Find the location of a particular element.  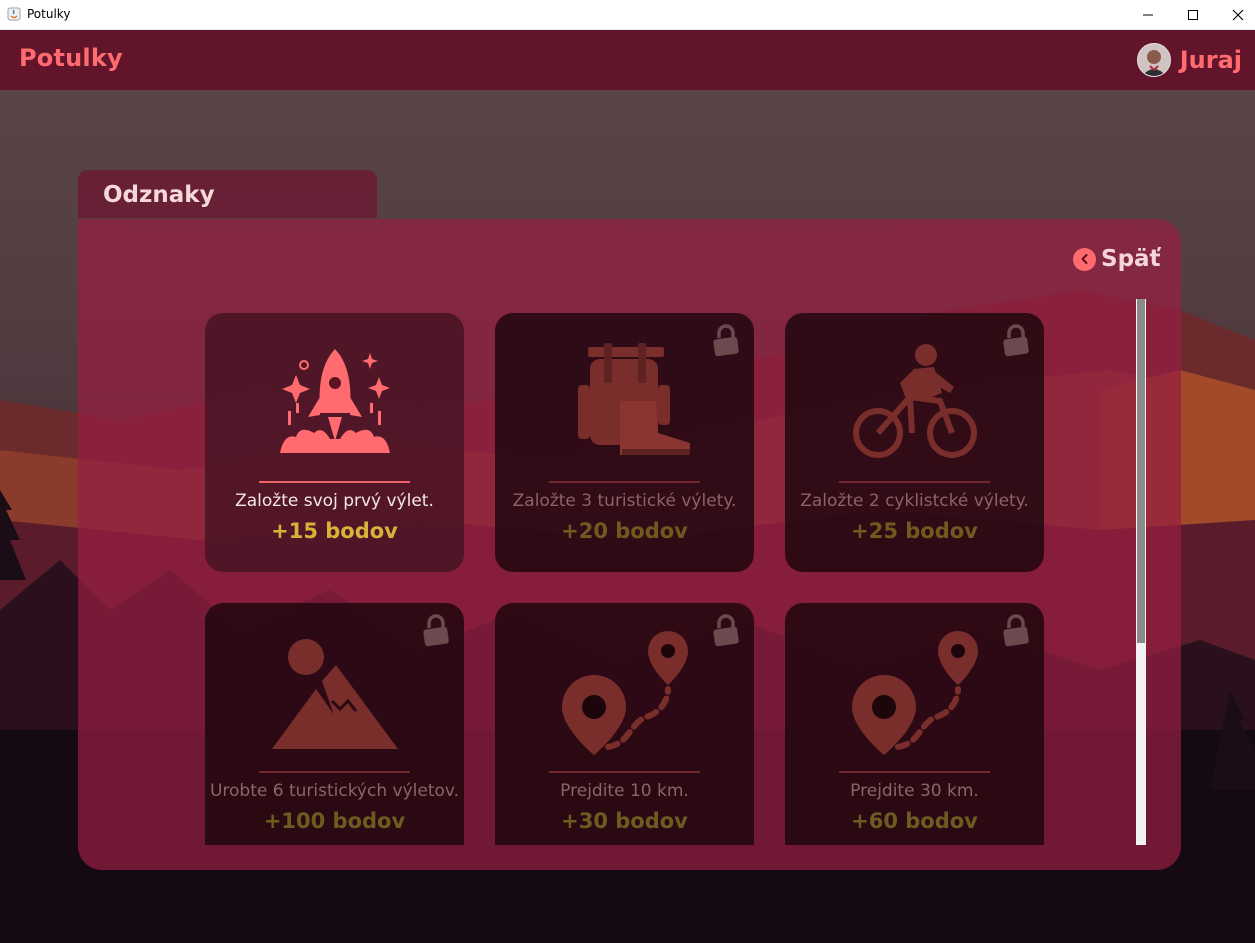

back-button: Späť is located at coordinates (1117, 259).